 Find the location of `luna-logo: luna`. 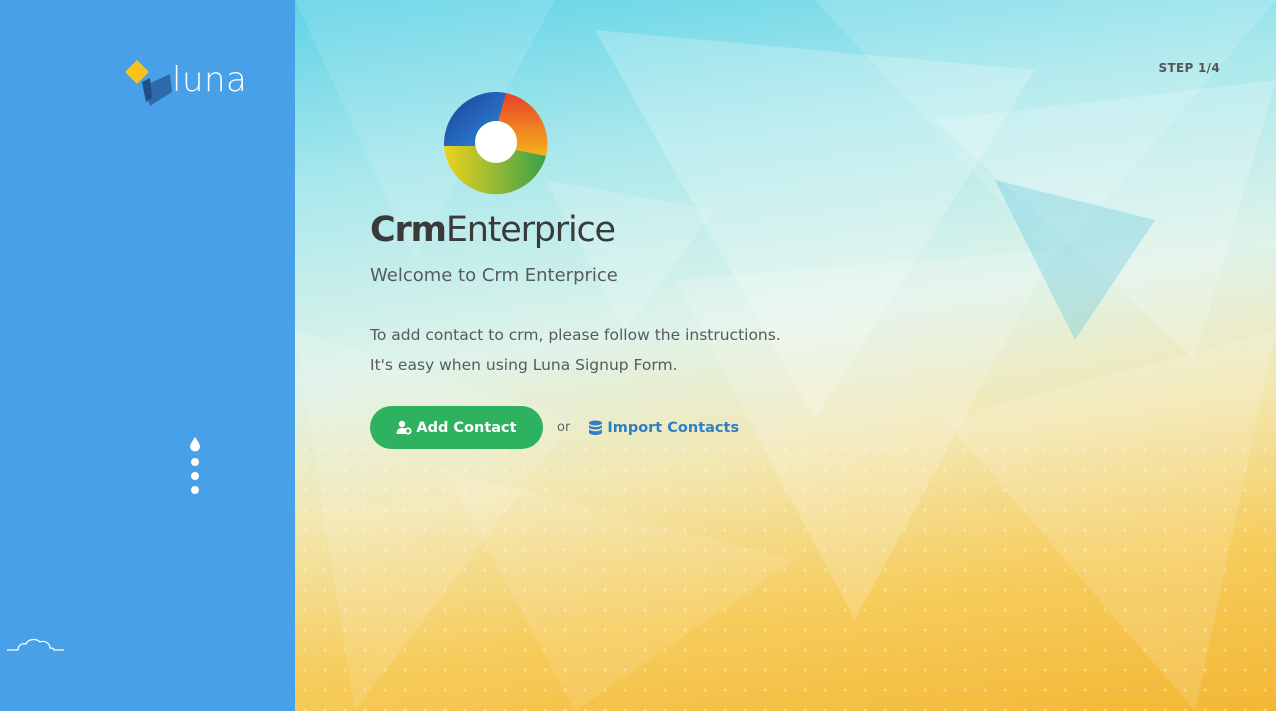

luna-logo: luna is located at coordinates (184, 82).